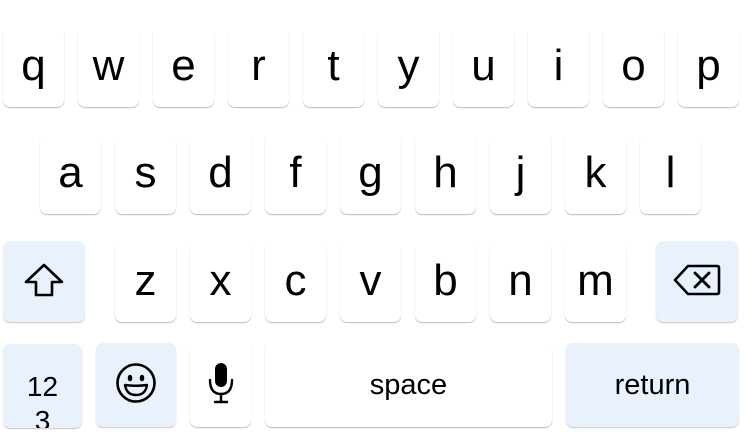 The width and height of the screenshot is (746, 432). I want to click on microphone-icon, so click(221, 383).